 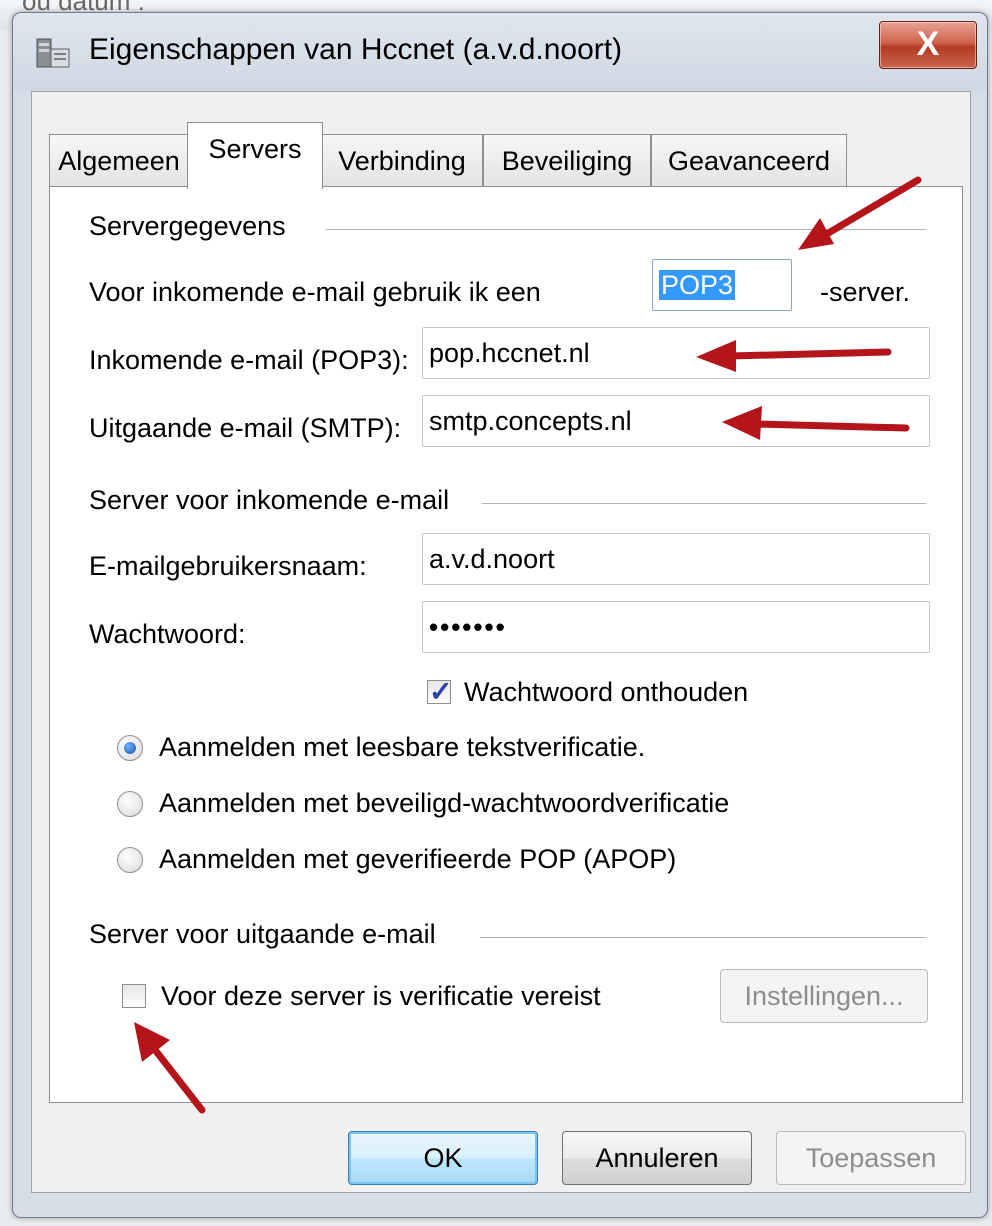 What do you see at coordinates (255, 155) in the screenshot?
I see `tab-servers: Servers` at bounding box center [255, 155].